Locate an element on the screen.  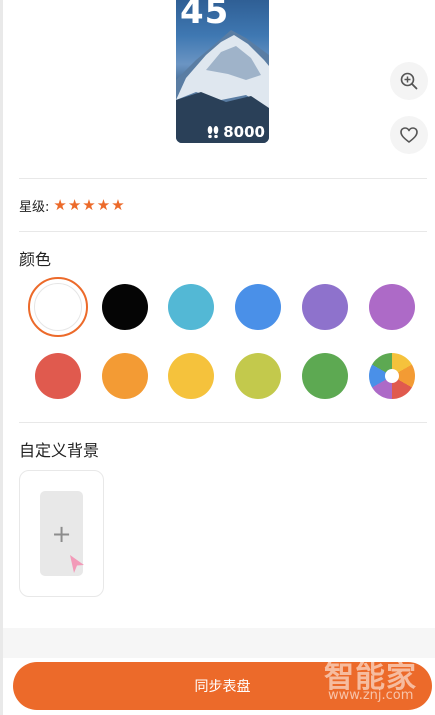
sync-watchface-button: 同步表盘 is located at coordinates (222, 686).